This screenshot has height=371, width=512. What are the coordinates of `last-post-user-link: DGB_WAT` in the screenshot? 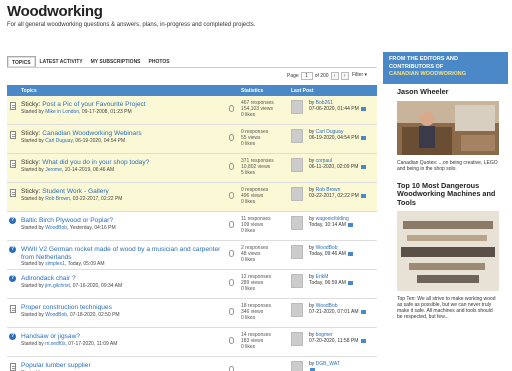 It's located at (328, 364).